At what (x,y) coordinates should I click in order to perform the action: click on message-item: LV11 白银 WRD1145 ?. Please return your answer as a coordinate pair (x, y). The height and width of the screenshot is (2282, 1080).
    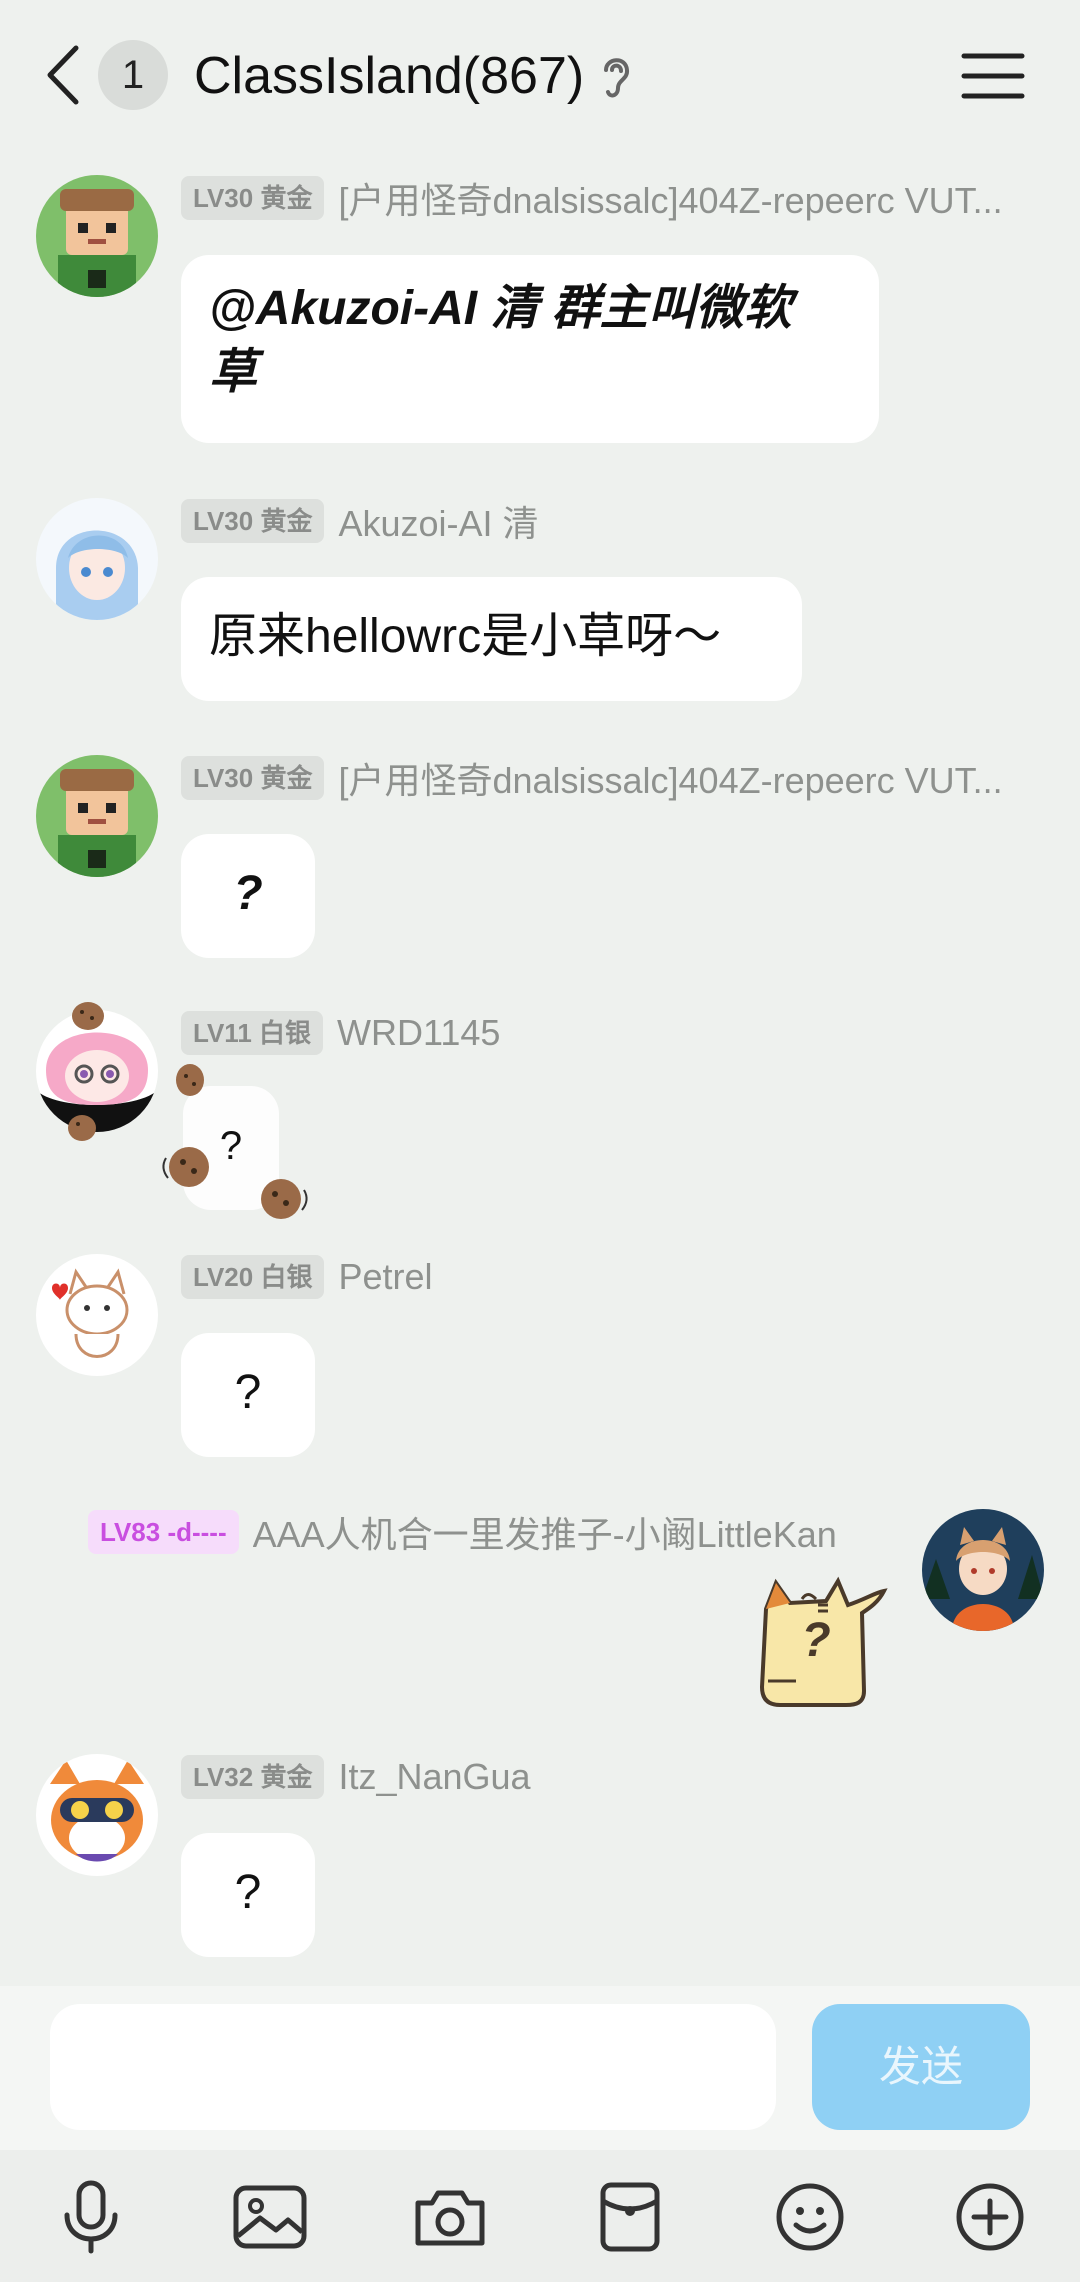
    Looking at the image, I should click on (540, 1116).